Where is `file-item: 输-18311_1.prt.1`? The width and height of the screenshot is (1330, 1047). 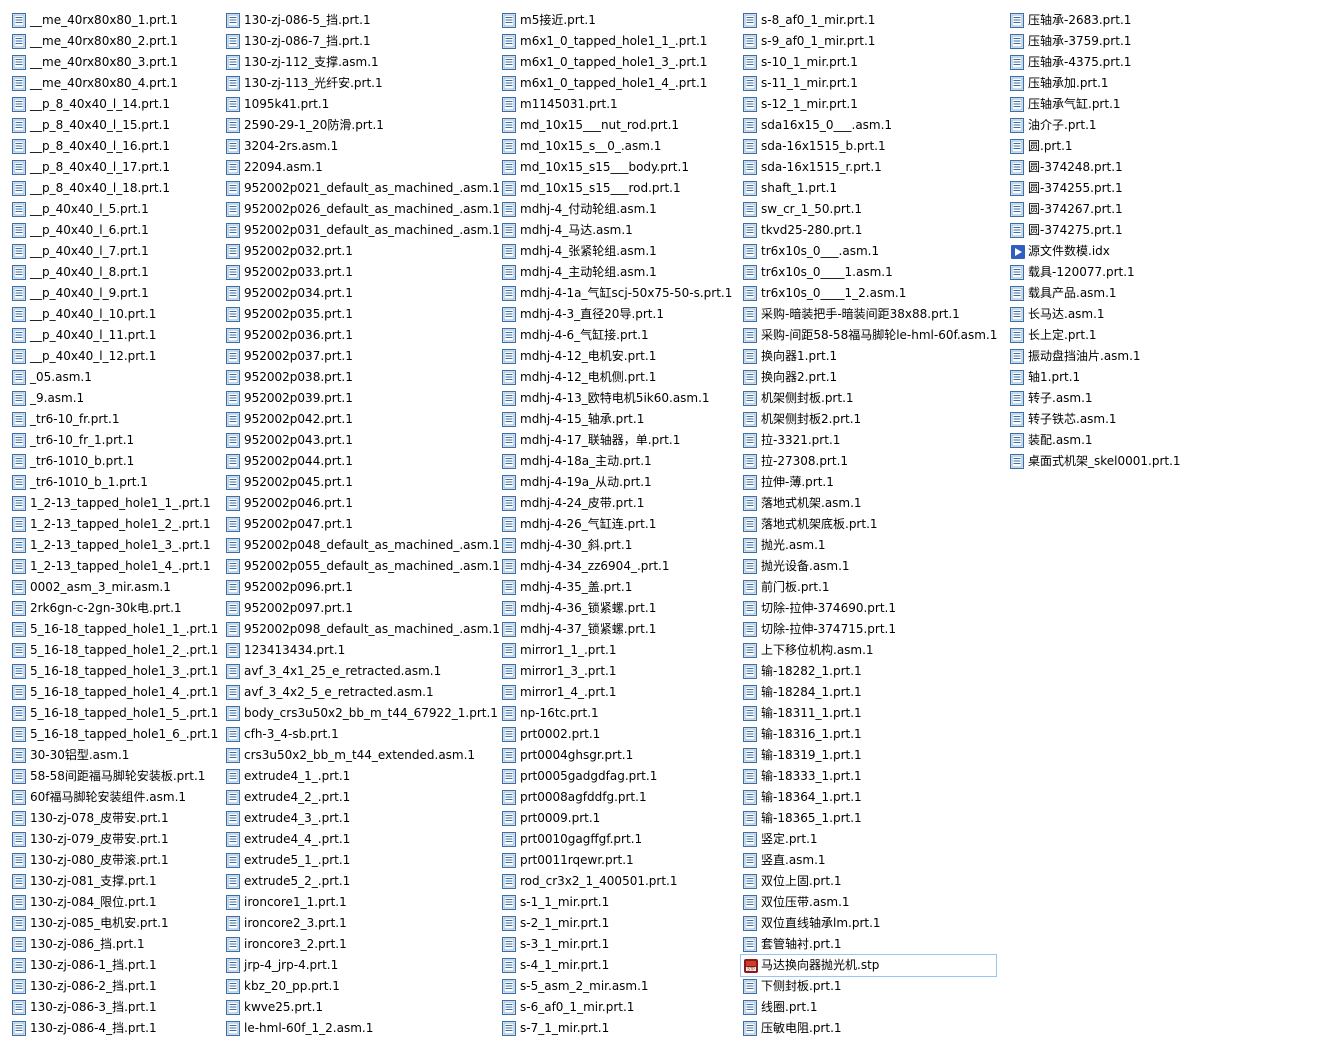
file-item: 输-18311_1.prt.1 is located at coordinates (868, 713).